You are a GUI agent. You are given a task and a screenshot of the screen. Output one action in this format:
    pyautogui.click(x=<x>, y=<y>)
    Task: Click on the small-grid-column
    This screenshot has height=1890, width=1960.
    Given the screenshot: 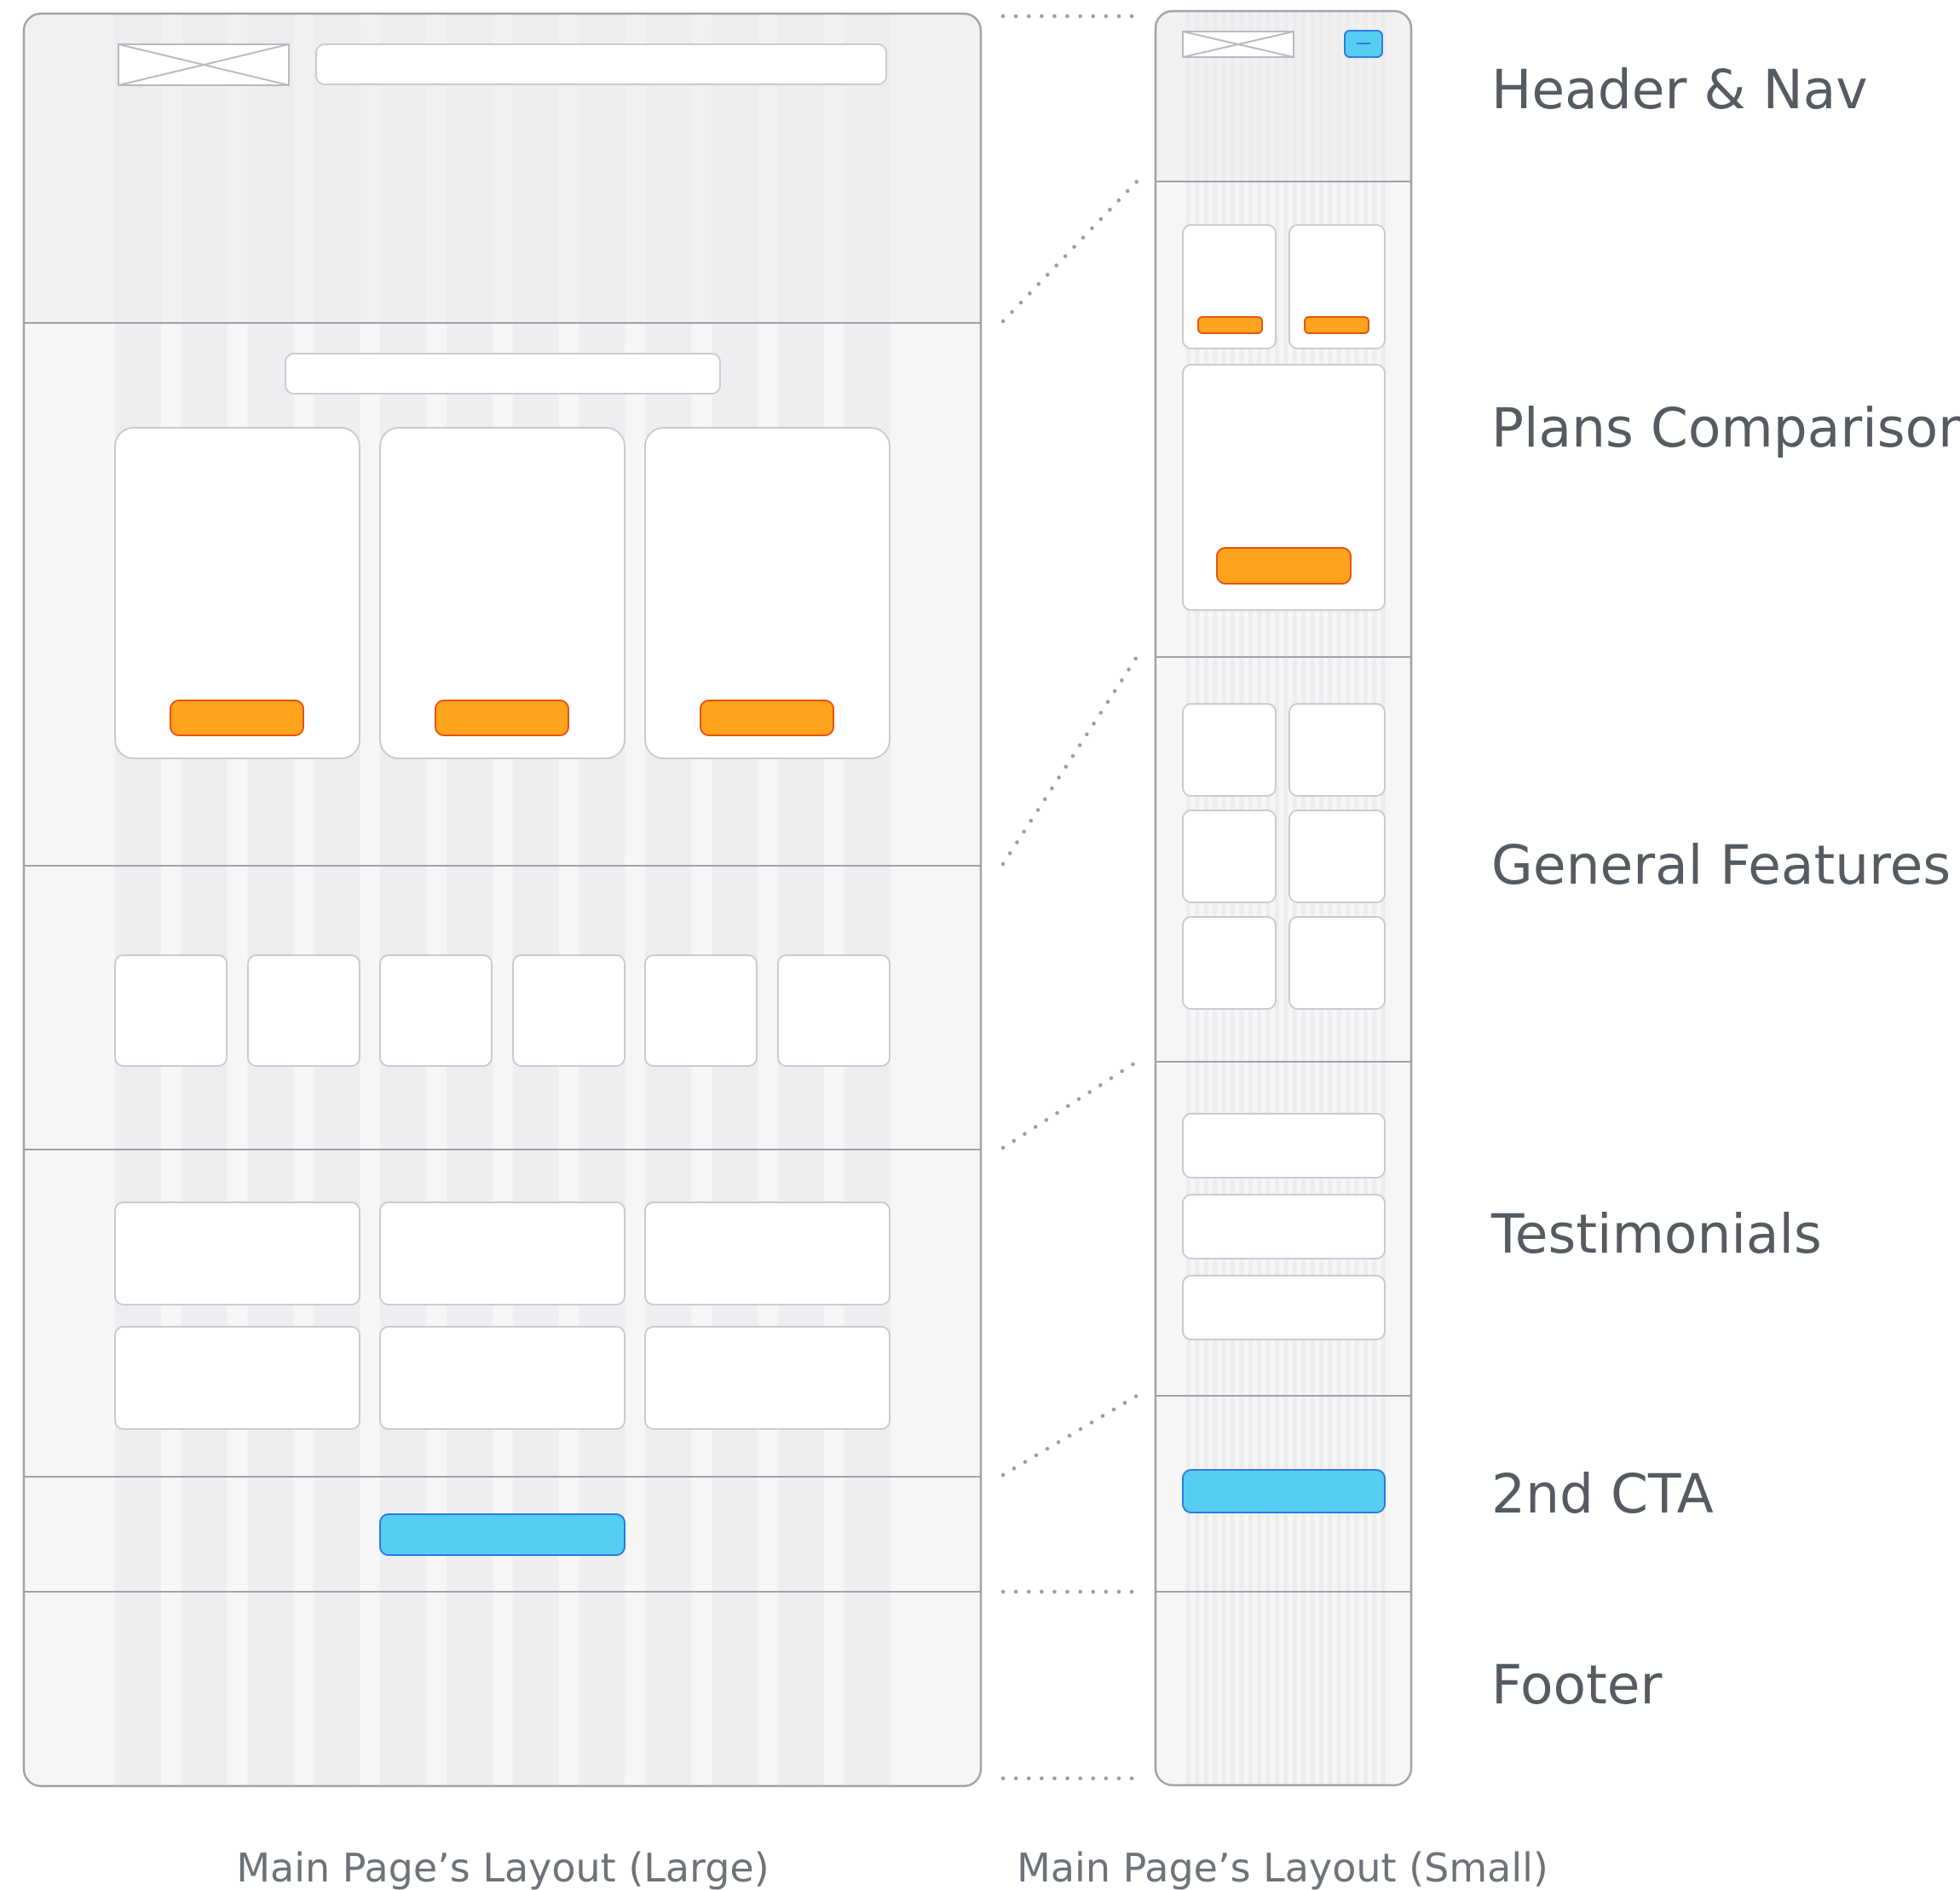 What is the action you would take?
    pyautogui.click(x=1285, y=898)
    